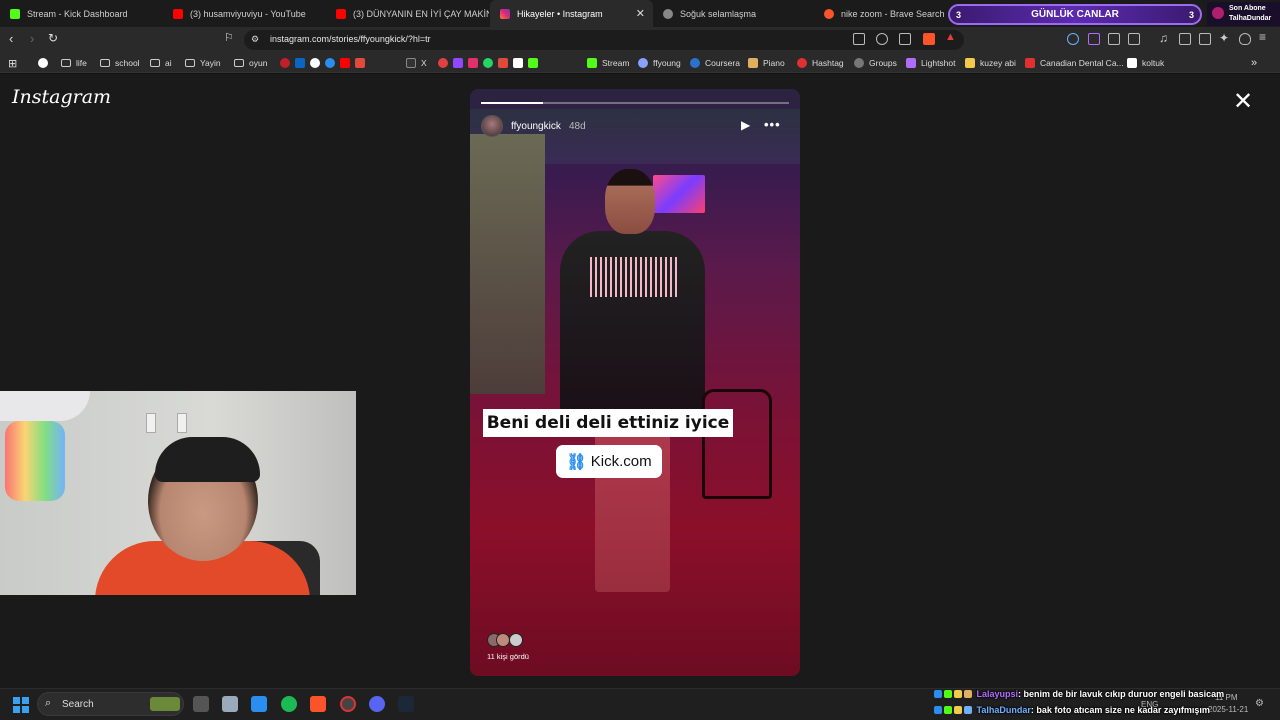  Describe the element at coordinates (330, 63) in the screenshot. I see `translate-icon` at that location.